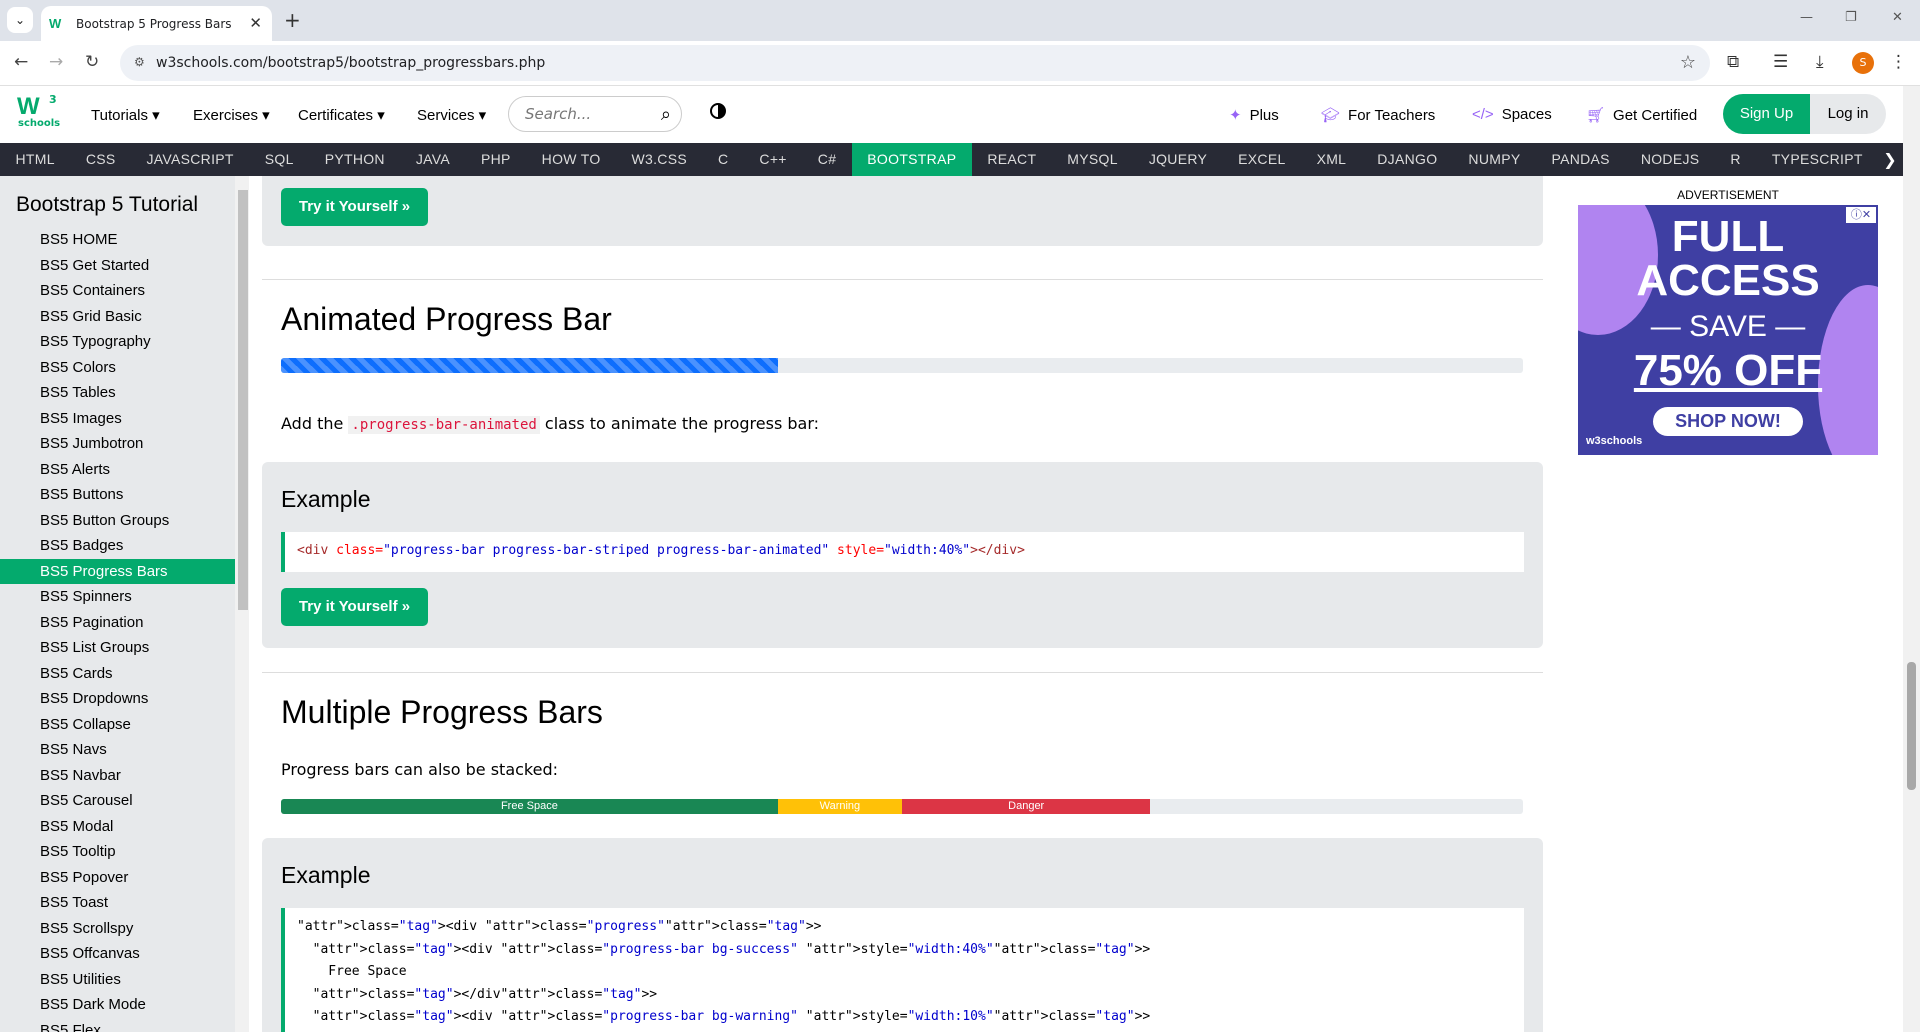  Describe the element at coordinates (1766, 114) in the screenshot. I see `sign-up-button: Sign Up` at that location.